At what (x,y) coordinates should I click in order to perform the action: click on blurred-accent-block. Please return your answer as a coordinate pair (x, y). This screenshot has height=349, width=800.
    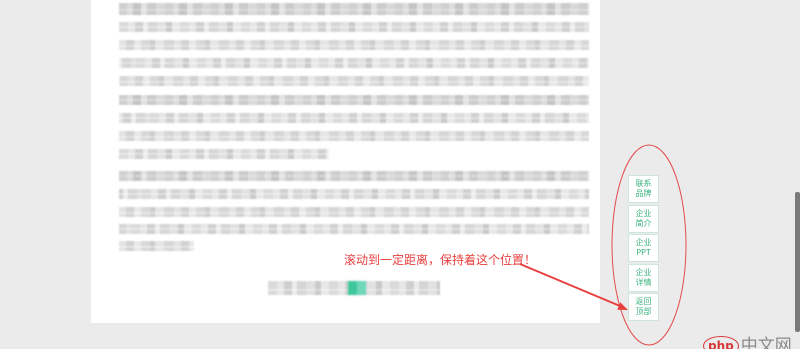
    Looking at the image, I should click on (357, 288).